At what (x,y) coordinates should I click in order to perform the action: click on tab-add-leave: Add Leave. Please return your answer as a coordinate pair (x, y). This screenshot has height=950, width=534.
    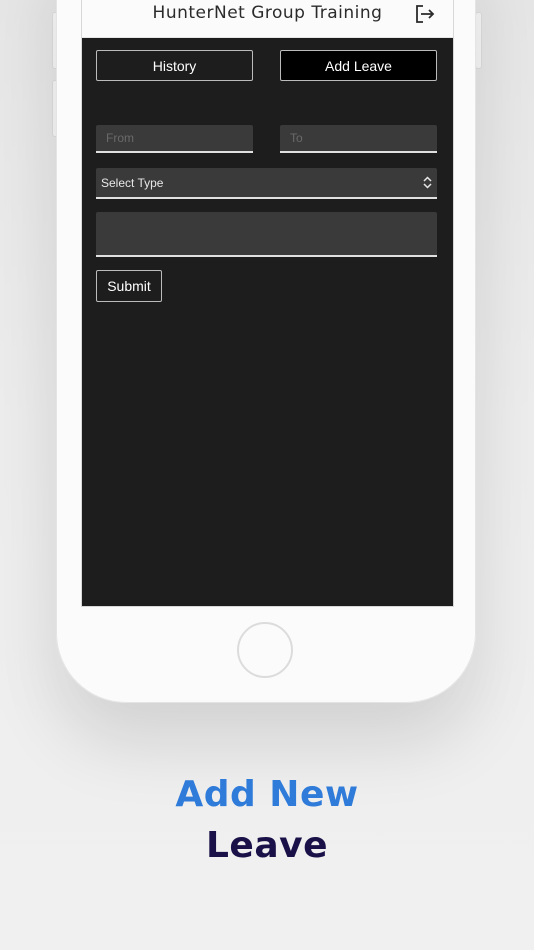
    Looking at the image, I should click on (358, 65).